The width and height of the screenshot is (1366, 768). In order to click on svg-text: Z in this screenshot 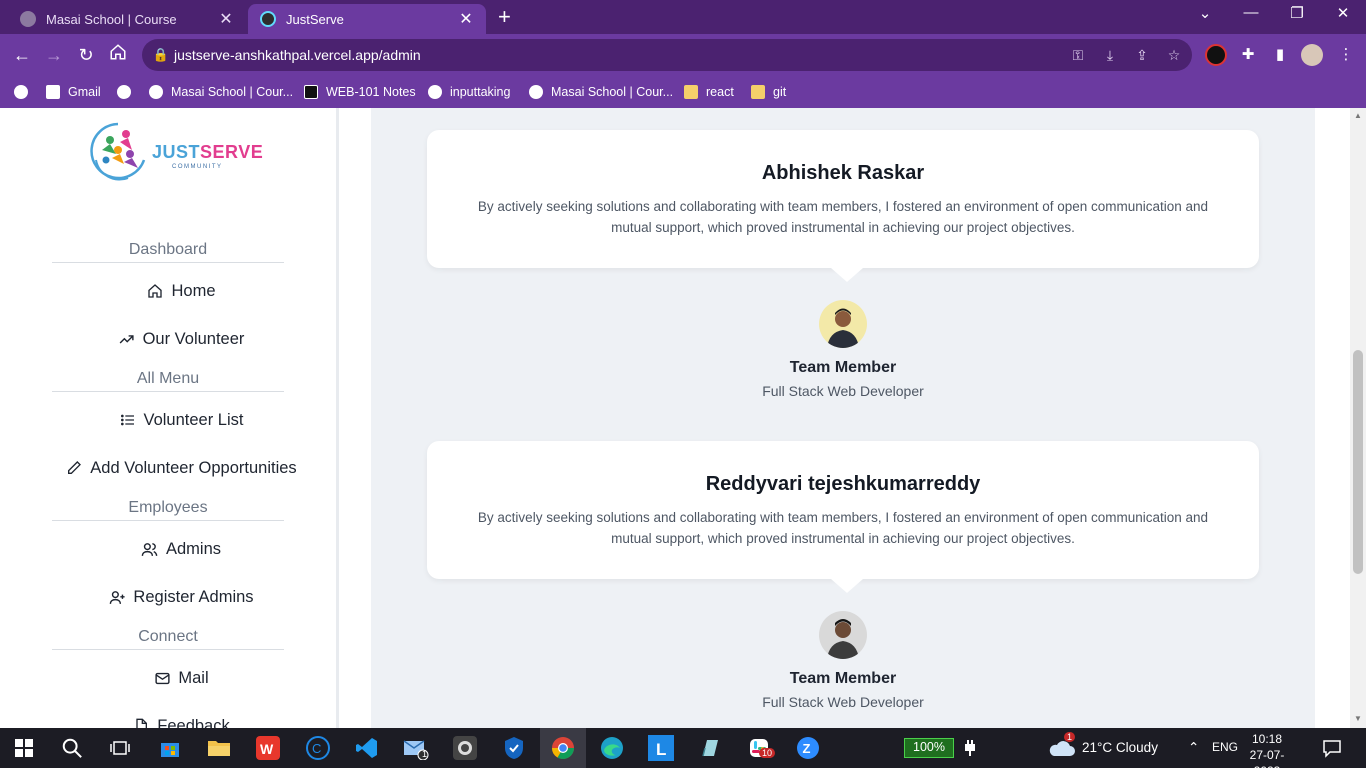, I will do `click(807, 748)`.